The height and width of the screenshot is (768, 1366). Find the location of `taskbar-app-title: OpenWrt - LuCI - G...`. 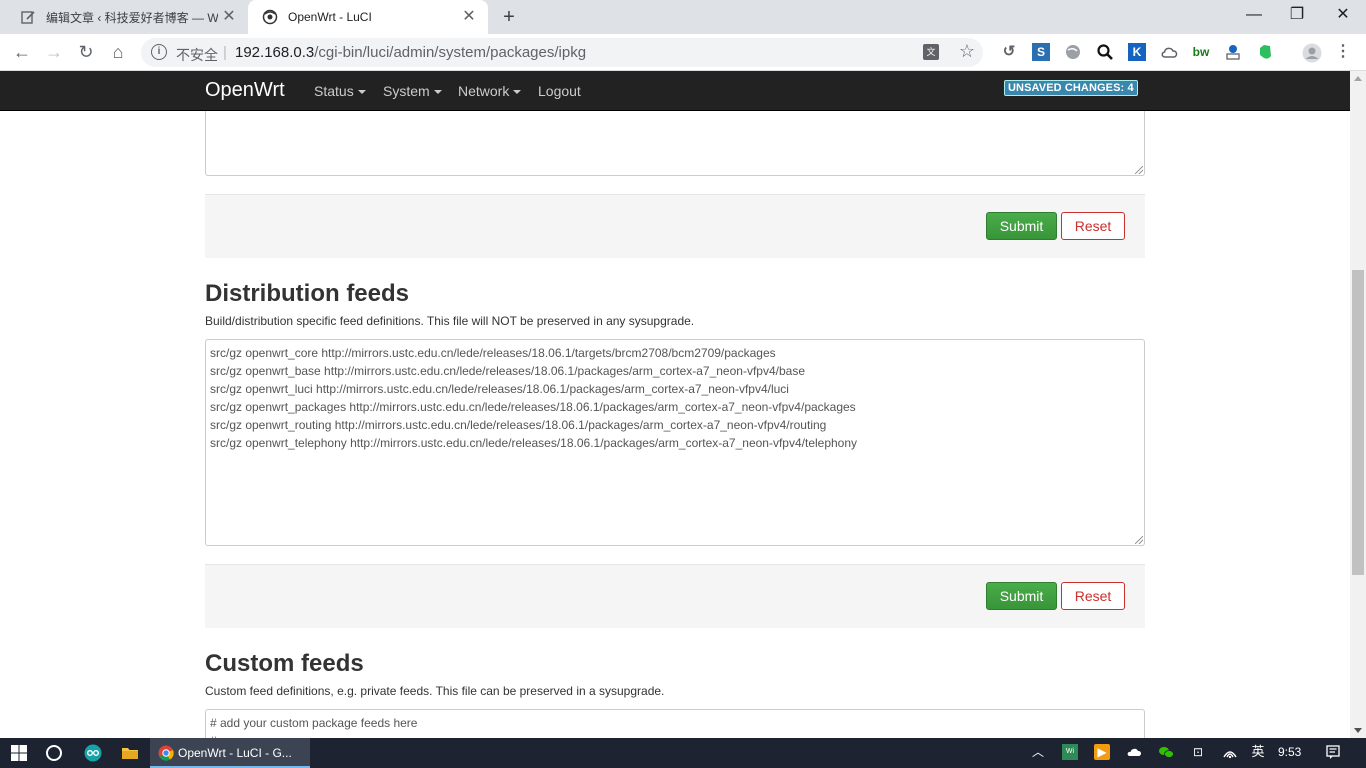

taskbar-app-title: OpenWrt - LuCI - G... is located at coordinates (235, 753).